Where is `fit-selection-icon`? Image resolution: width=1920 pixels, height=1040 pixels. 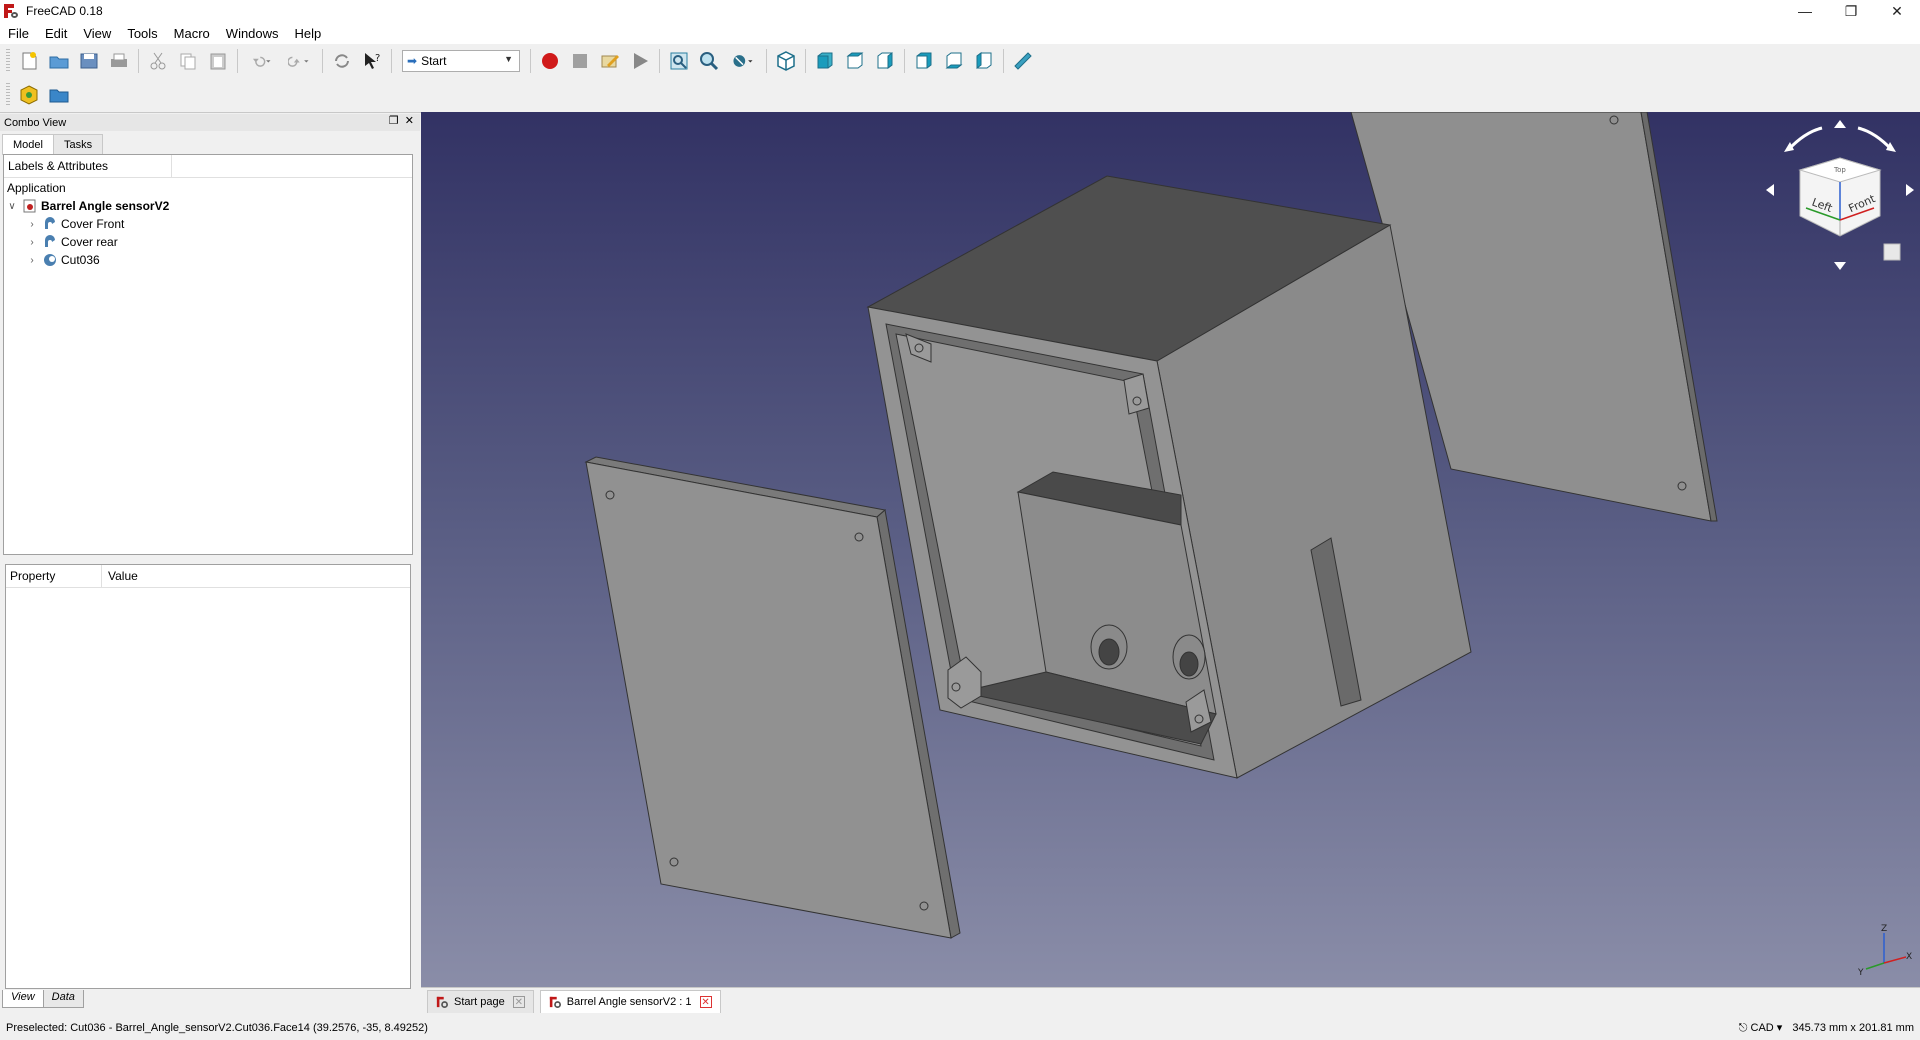
fit-selection-icon is located at coordinates (709, 61).